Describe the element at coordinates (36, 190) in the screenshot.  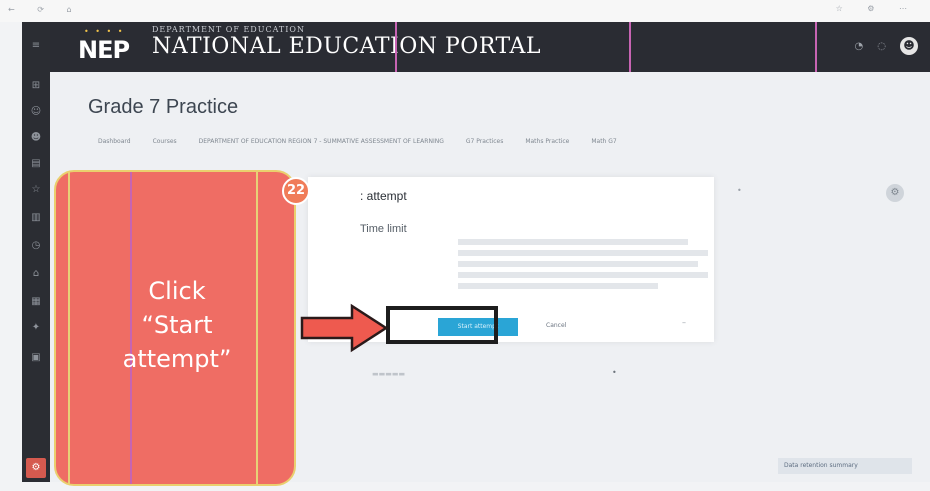
I see `star-icon: ☆` at that location.